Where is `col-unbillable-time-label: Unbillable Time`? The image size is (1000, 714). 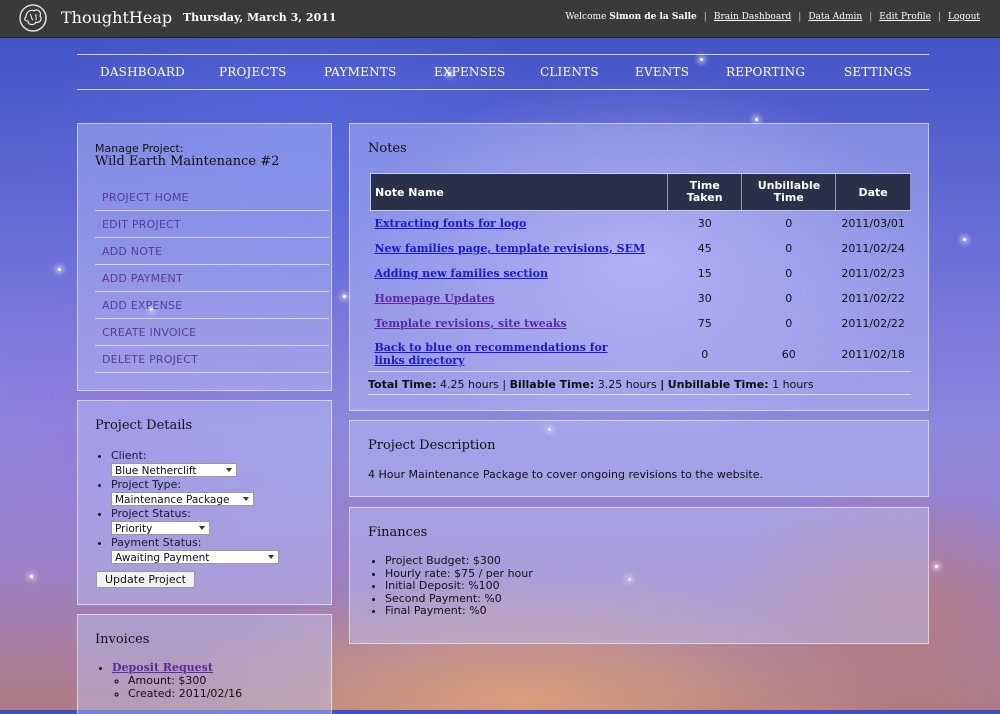
col-unbillable-time-label: Unbillable Time is located at coordinates (789, 191).